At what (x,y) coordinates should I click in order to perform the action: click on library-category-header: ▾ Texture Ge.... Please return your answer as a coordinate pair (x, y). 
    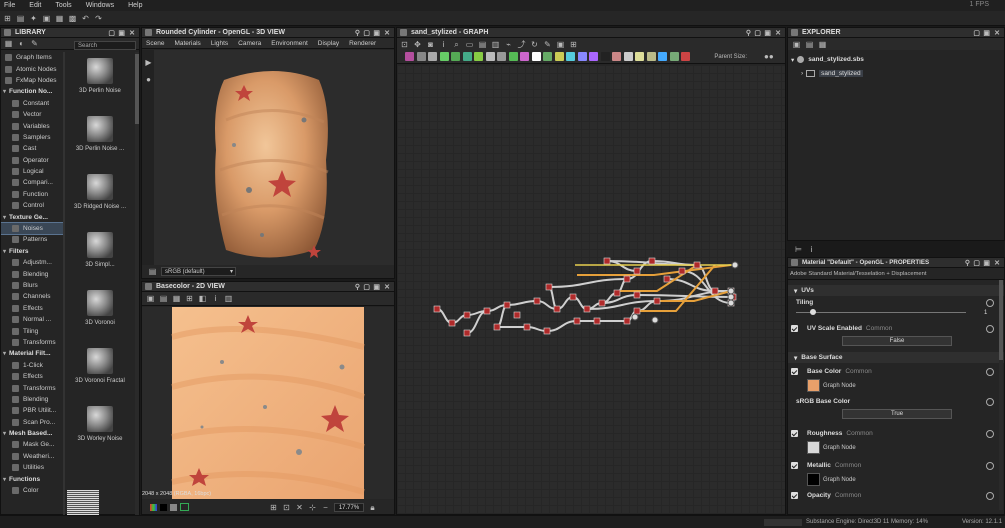
    Looking at the image, I should click on (33, 216).